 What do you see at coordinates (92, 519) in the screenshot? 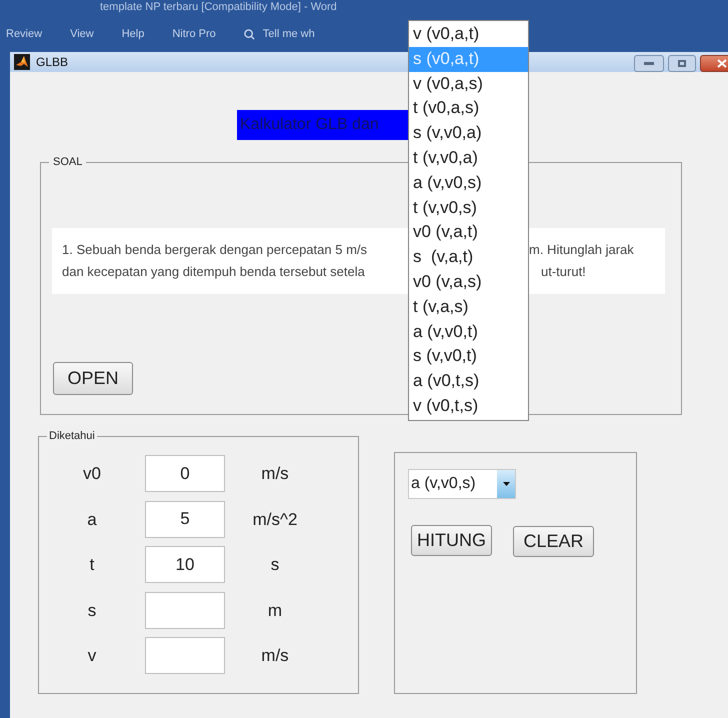
I see `variable-label: a` at bounding box center [92, 519].